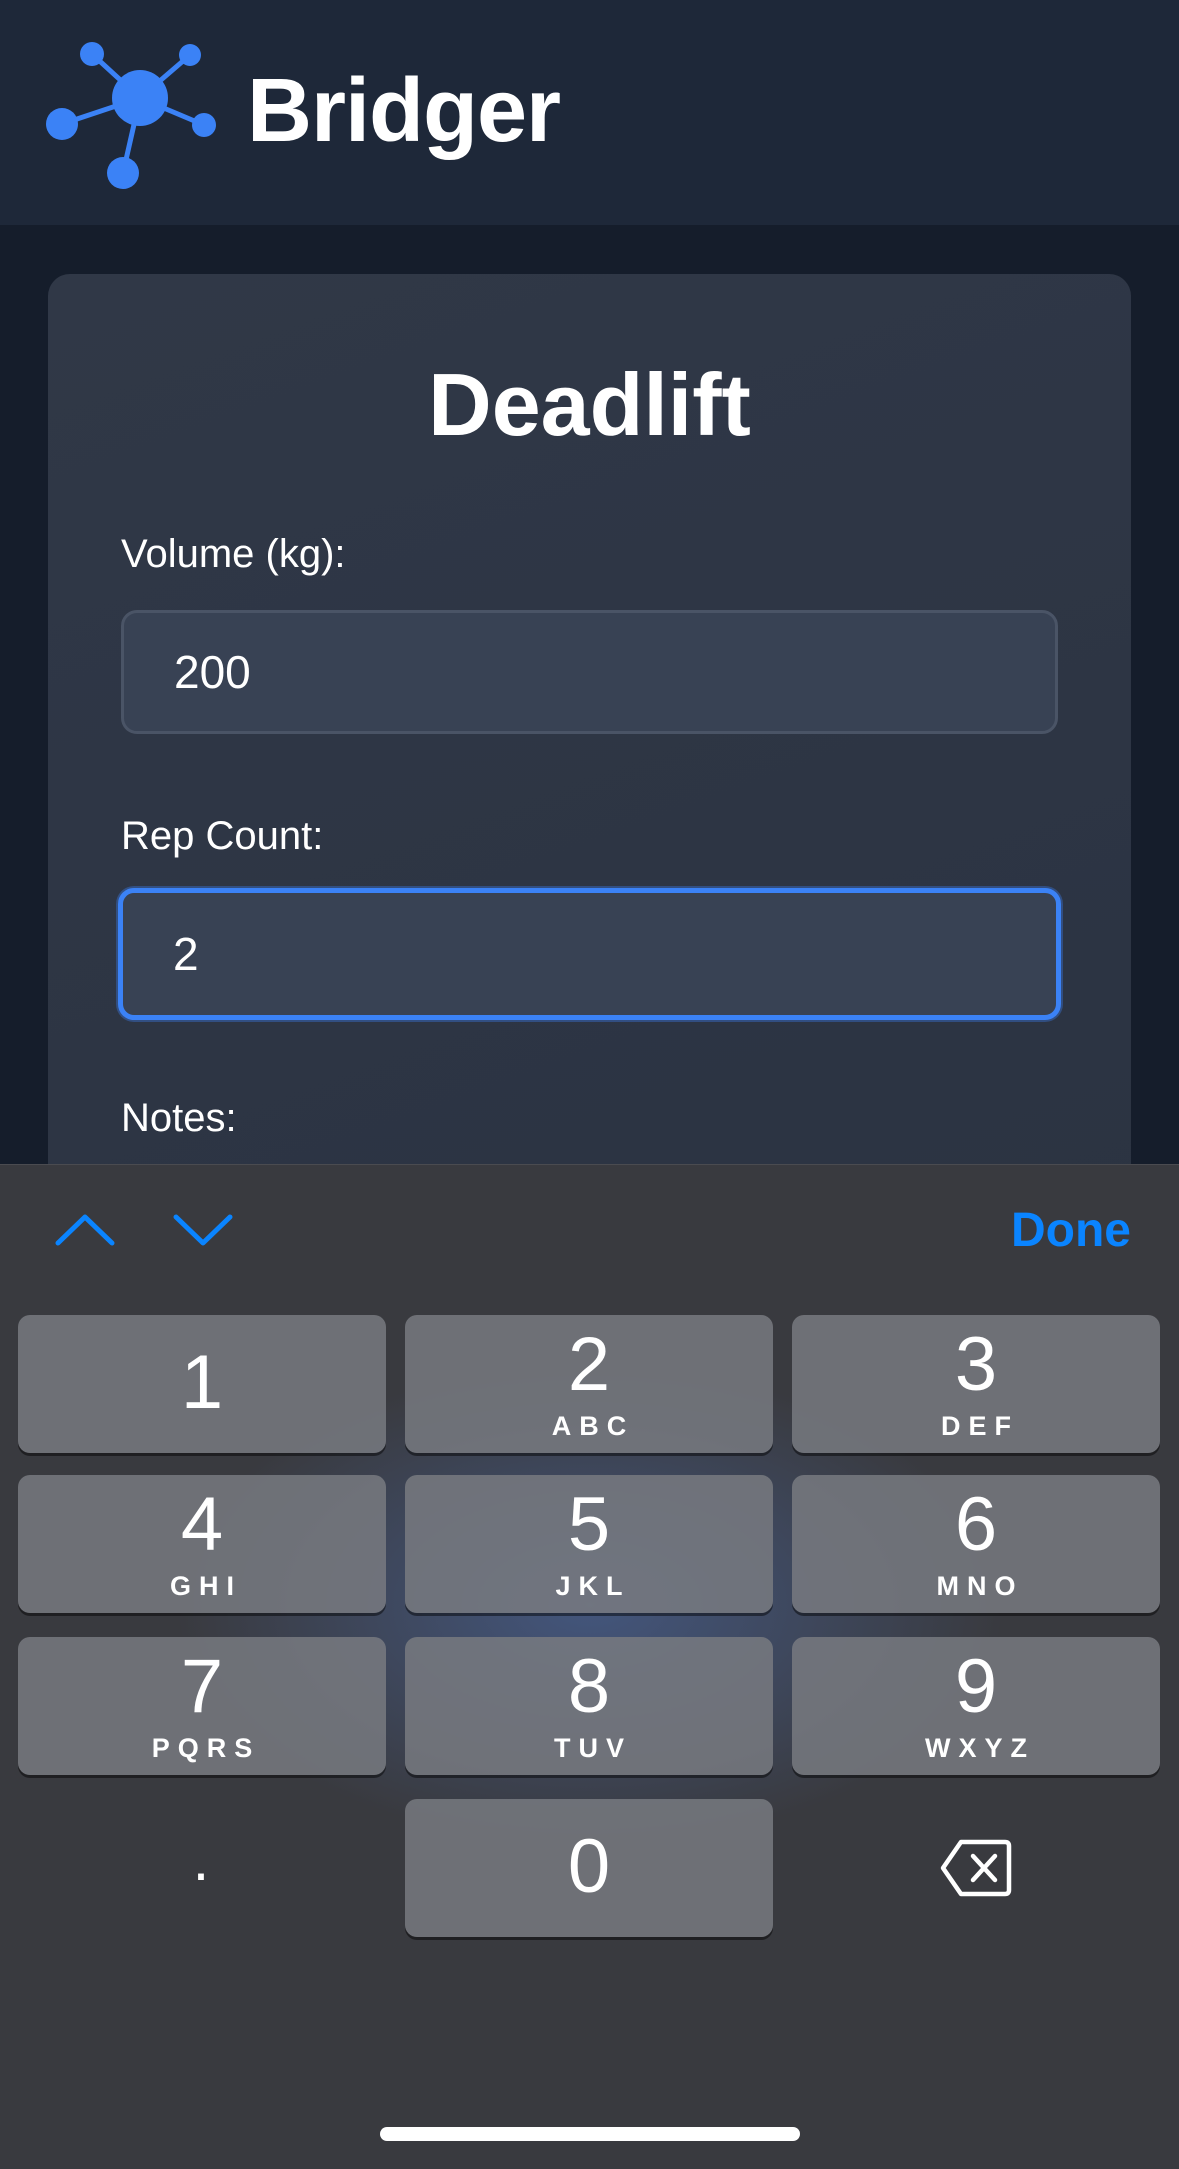 The width and height of the screenshot is (1179, 2169). What do you see at coordinates (202, 1686) in the screenshot?
I see `key-digit: 7` at bounding box center [202, 1686].